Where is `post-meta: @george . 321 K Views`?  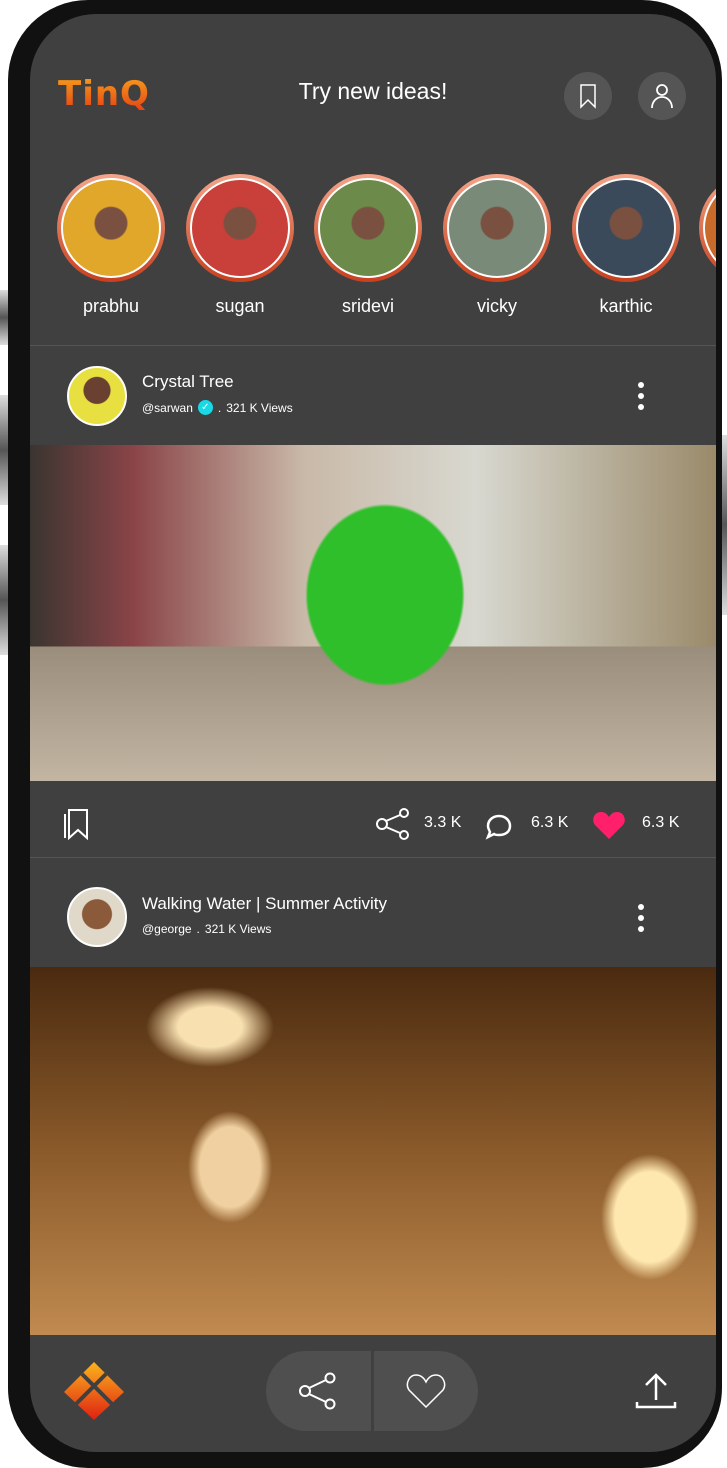
post-meta: @george . 321 K Views is located at coordinates (206, 929).